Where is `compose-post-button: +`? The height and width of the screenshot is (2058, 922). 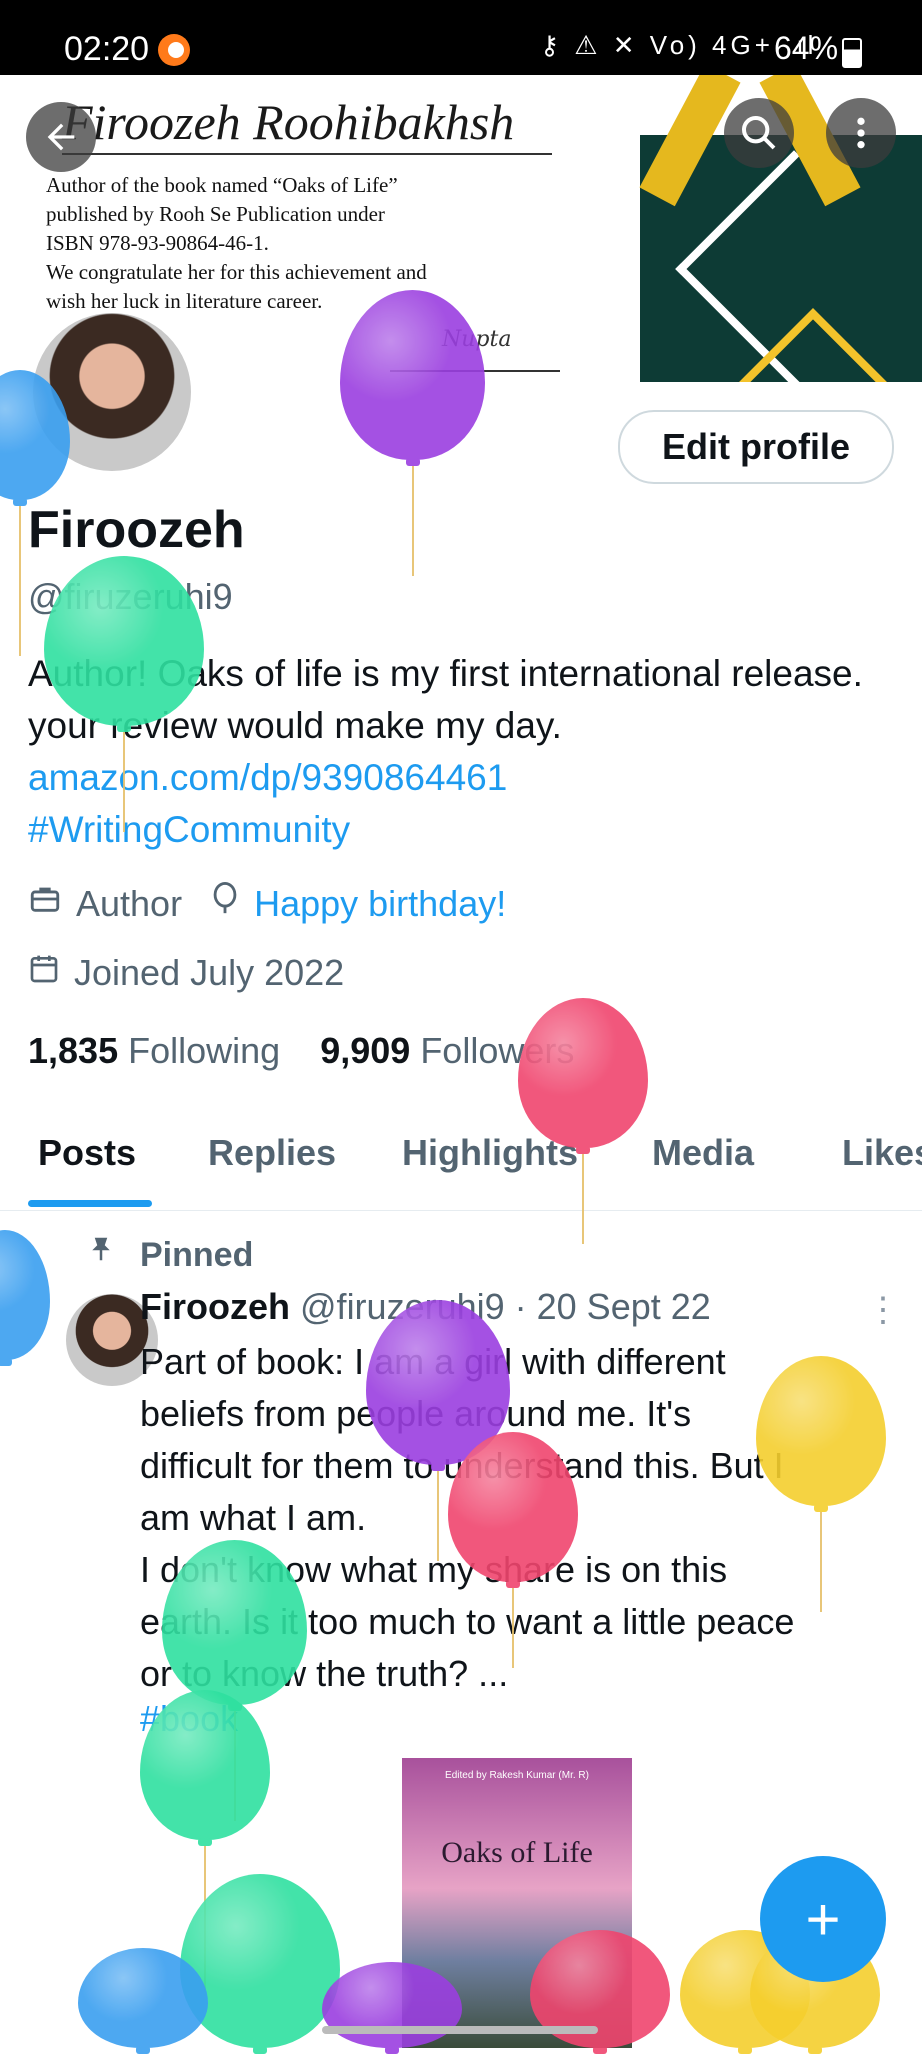 compose-post-button: + is located at coordinates (823, 1919).